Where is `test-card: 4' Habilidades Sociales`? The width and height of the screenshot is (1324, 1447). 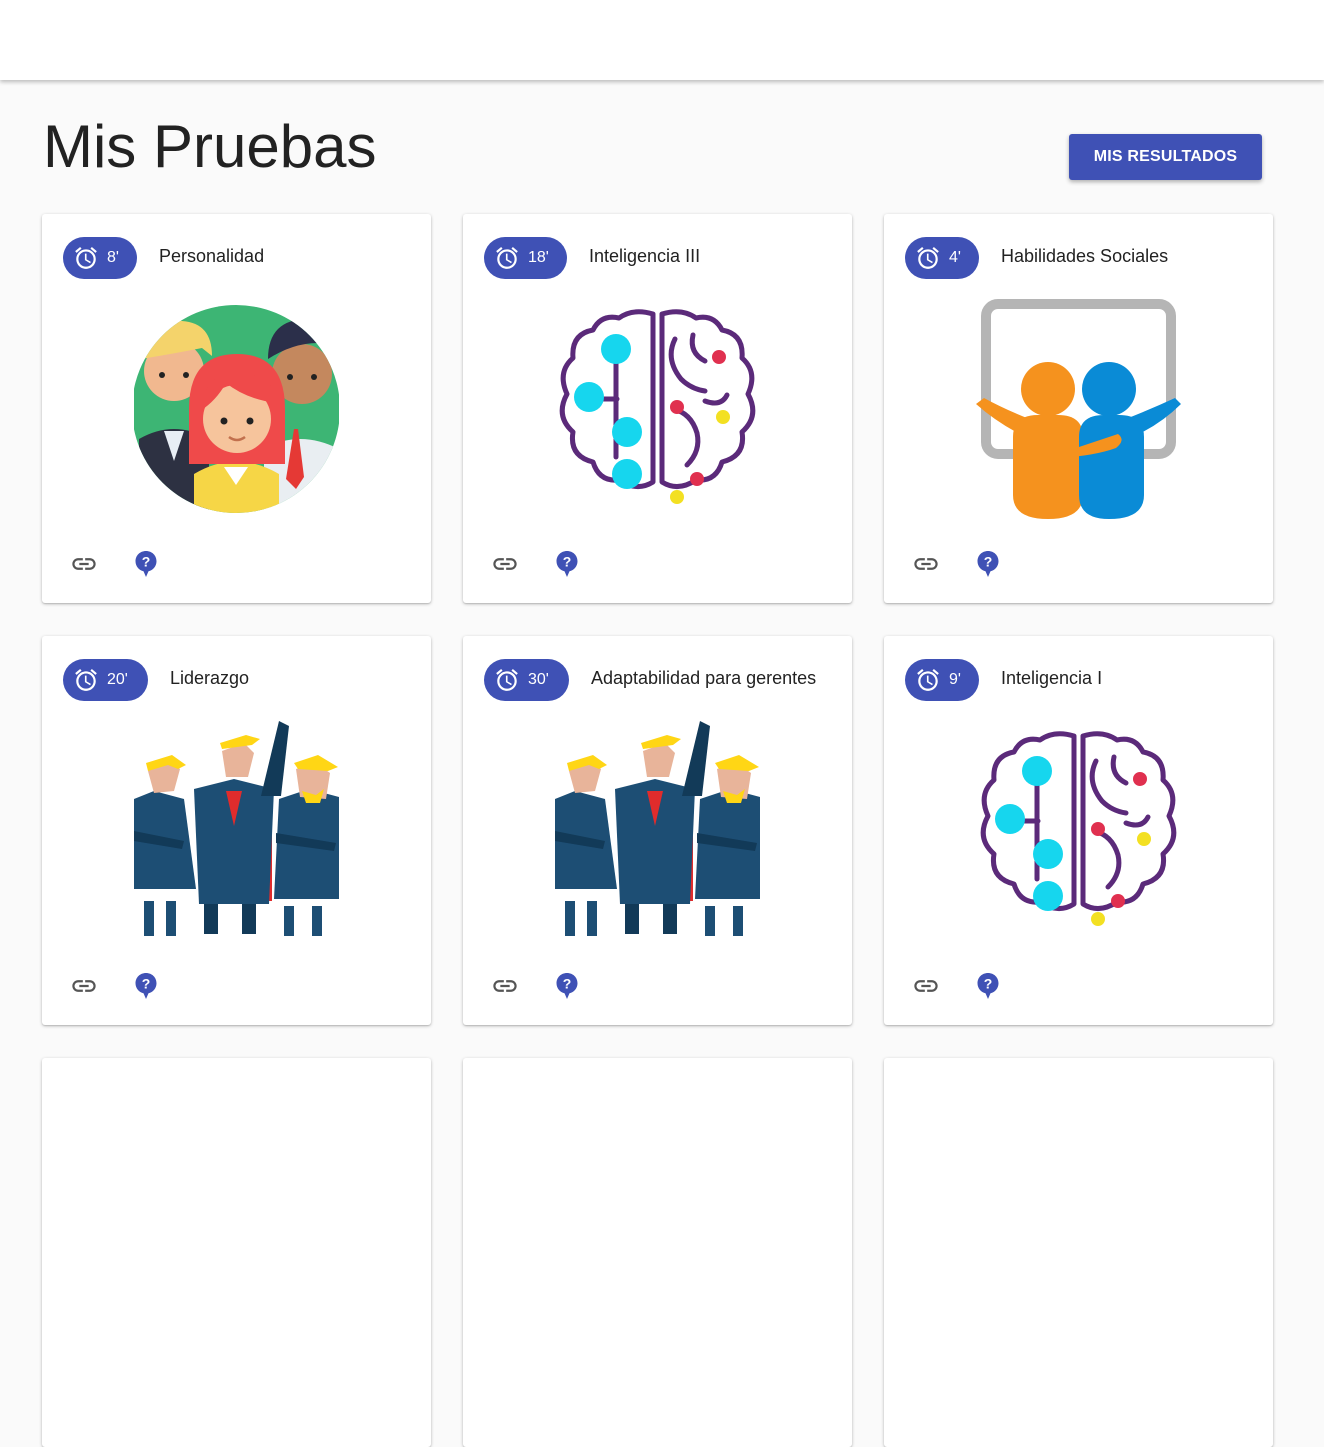
test-card: 4' Habilidades Sociales is located at coordinates (1078, 408).